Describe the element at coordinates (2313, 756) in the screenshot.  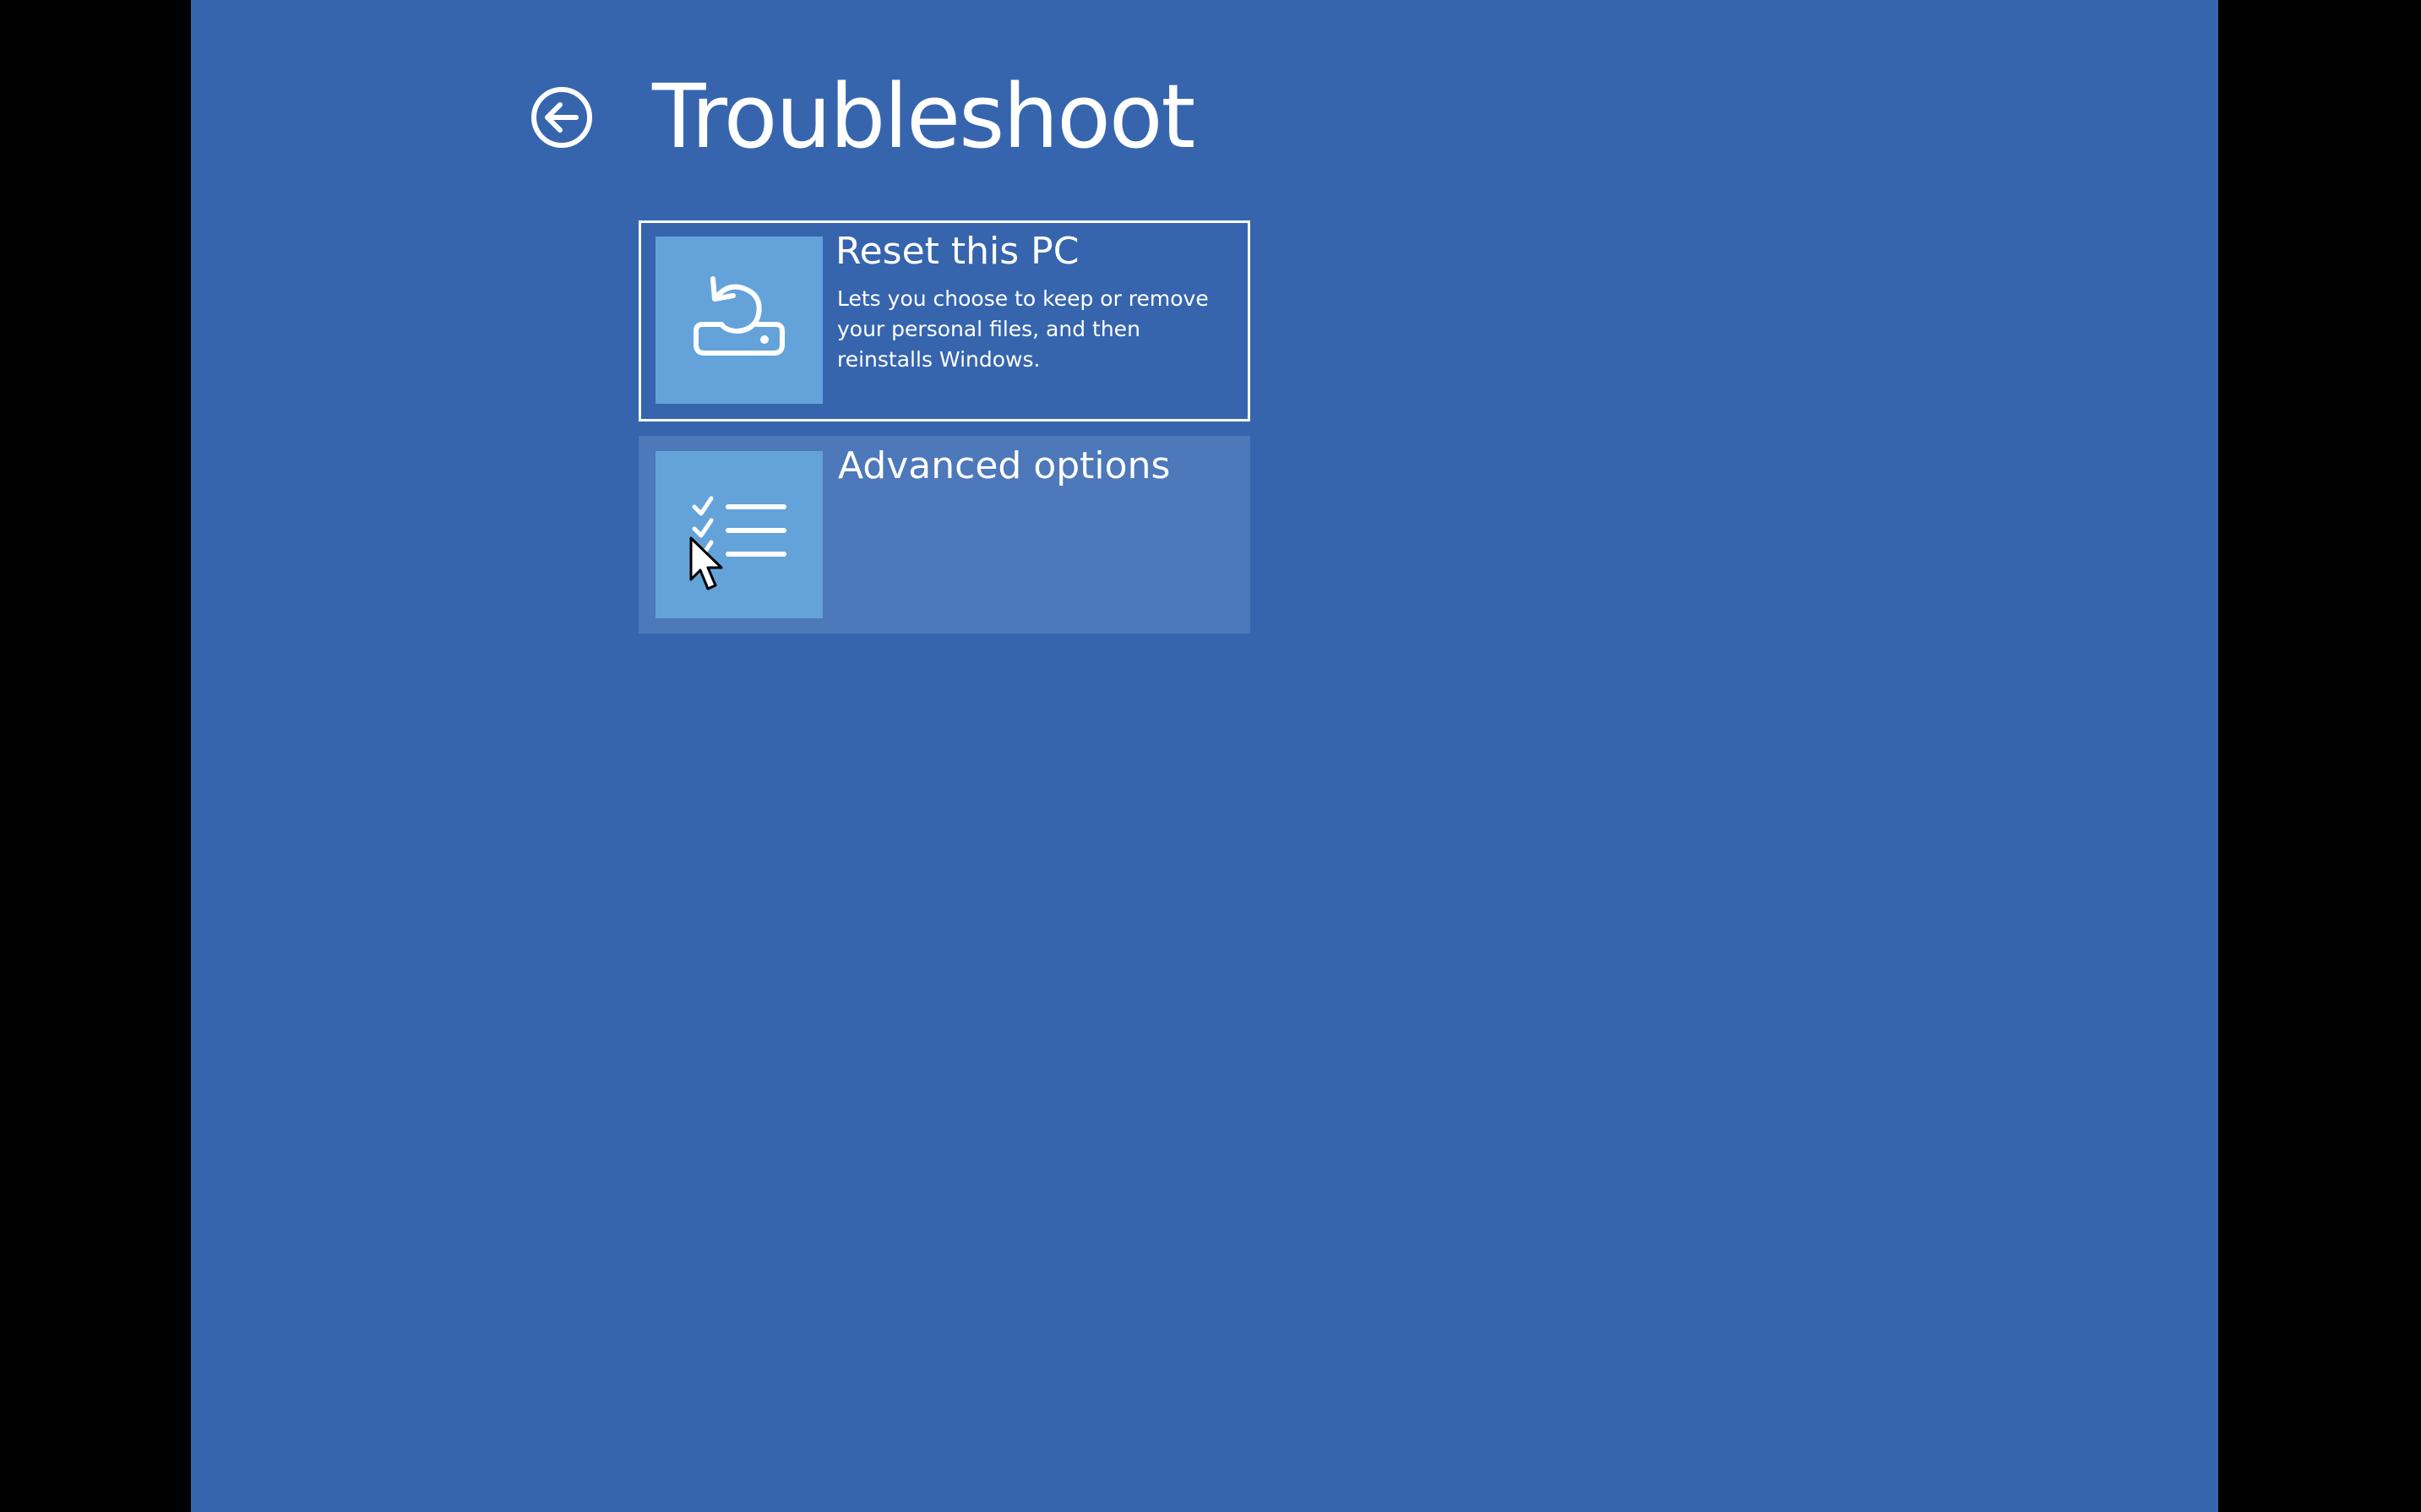
I see `letterbox-right` at that location.